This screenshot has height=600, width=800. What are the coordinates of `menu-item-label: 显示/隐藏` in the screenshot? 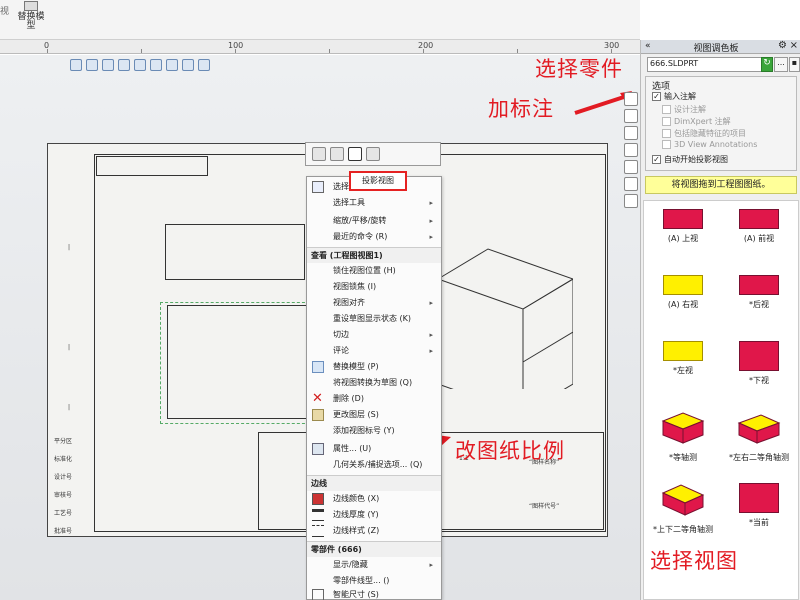 It's located at (350, 564).